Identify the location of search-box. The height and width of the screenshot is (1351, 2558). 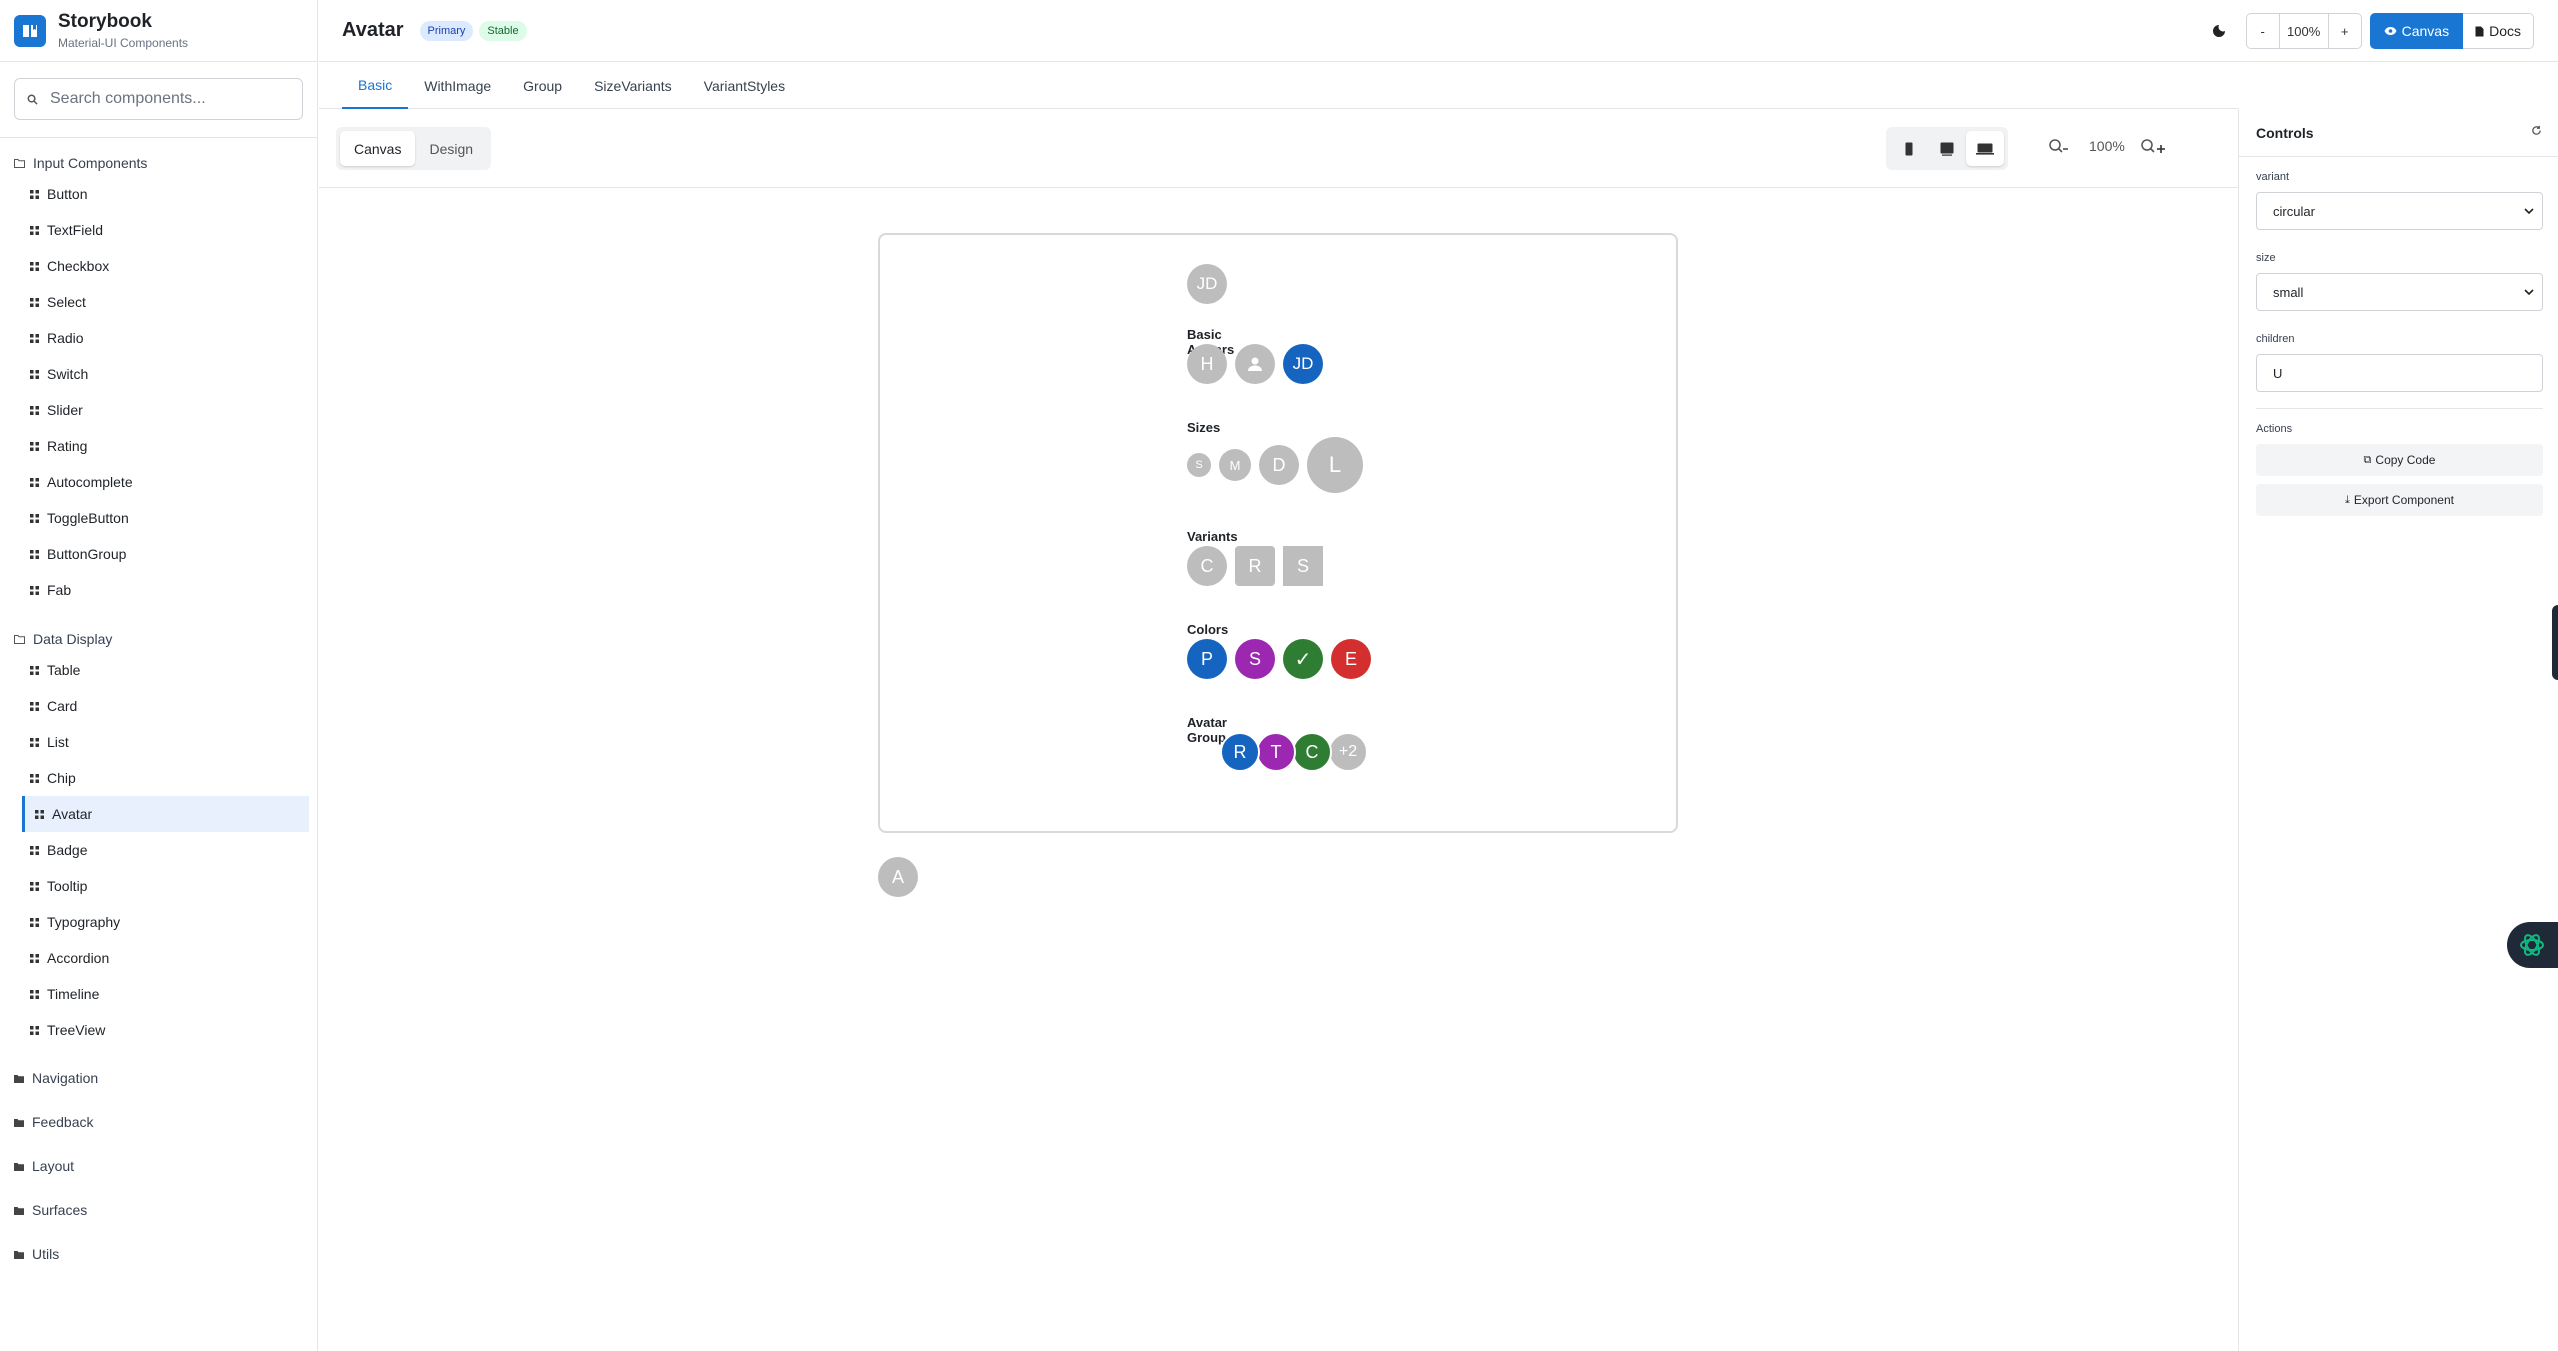
(158, 99).